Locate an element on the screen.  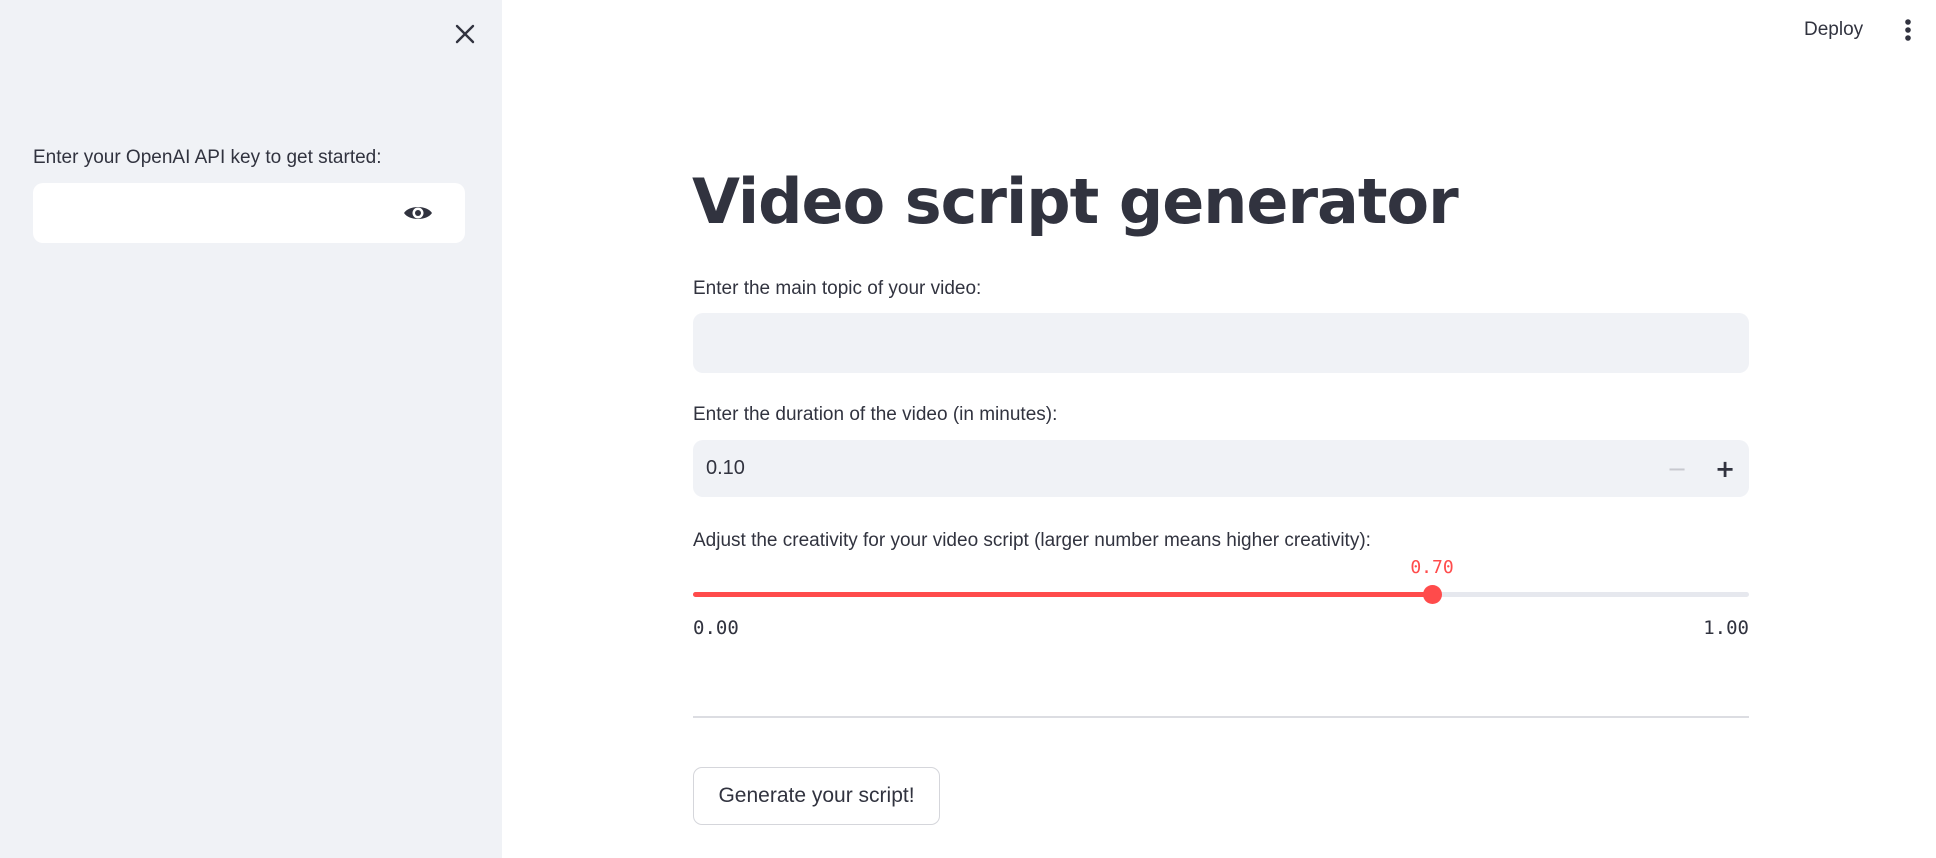
duration-increment-button: + is located at coordinates (1725, 468).